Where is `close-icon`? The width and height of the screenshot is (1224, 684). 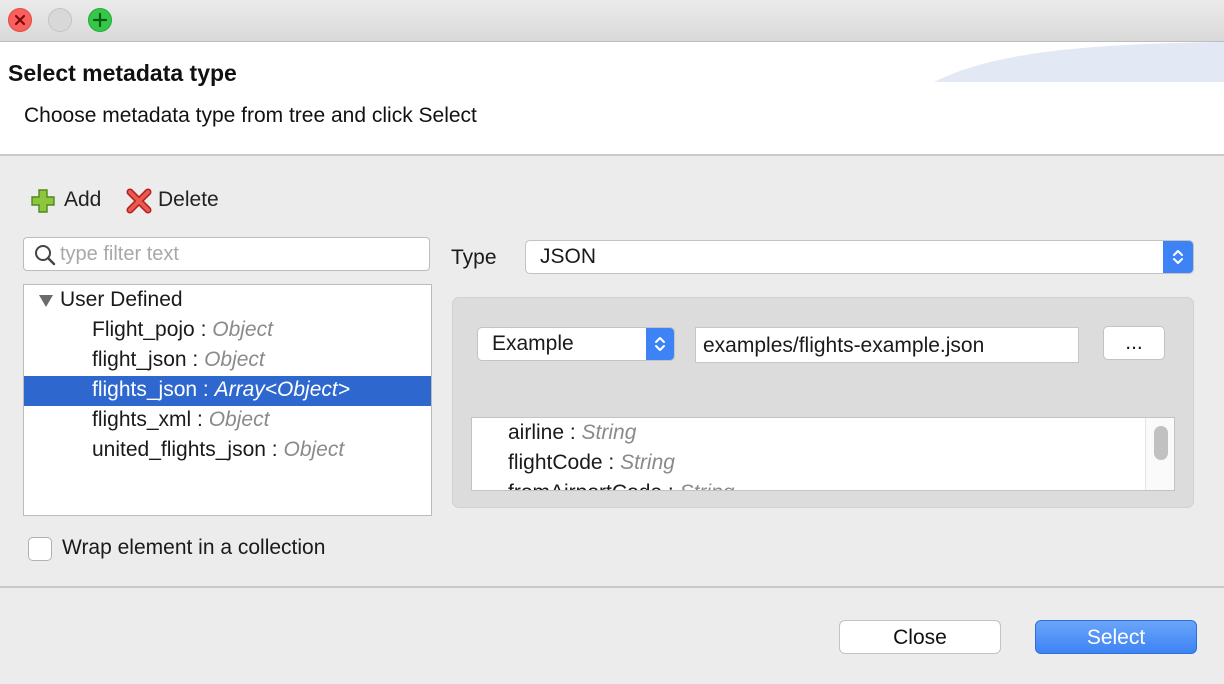
close-icon is located at coordinates (20, 20).